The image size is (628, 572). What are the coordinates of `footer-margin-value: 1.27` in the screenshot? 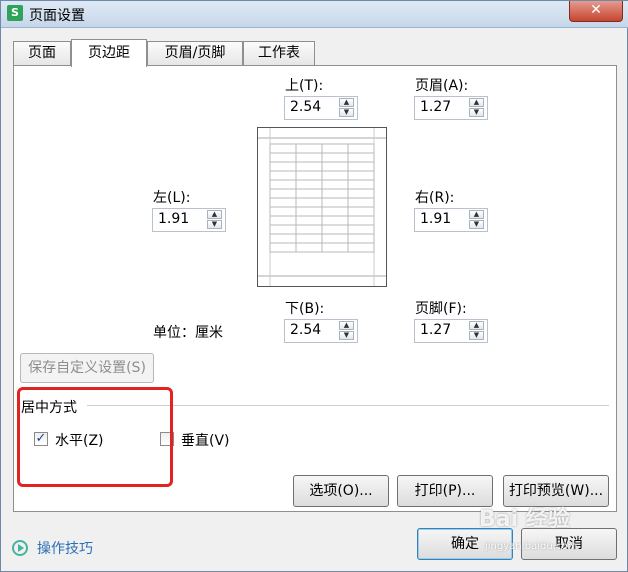 It's located at (435, 330).